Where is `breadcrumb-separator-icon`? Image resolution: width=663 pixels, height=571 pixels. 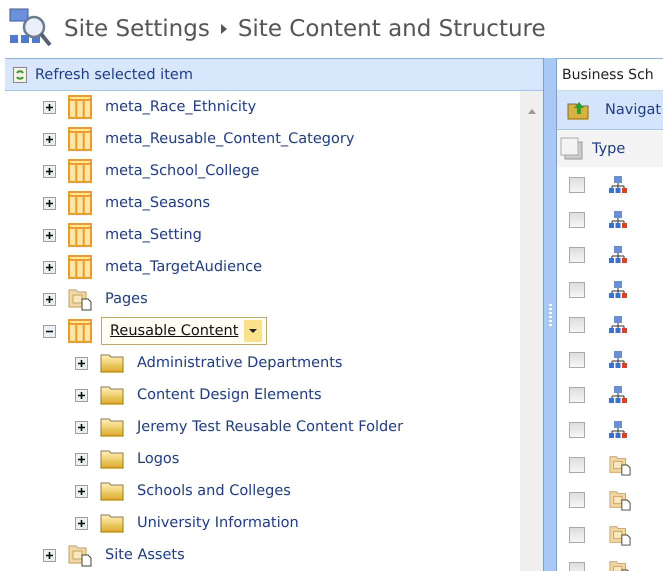 breadcrumb-separator-icon is located at coordinates (224, 29).